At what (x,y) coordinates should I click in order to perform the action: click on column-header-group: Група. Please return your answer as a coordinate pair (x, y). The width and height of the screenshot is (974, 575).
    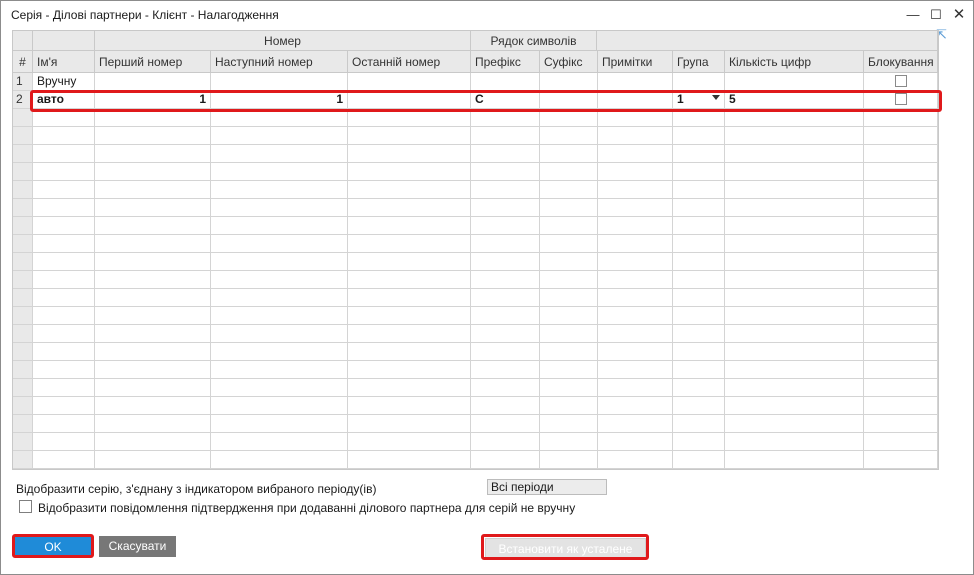
    Looking at the image, I should click on (699, 62).